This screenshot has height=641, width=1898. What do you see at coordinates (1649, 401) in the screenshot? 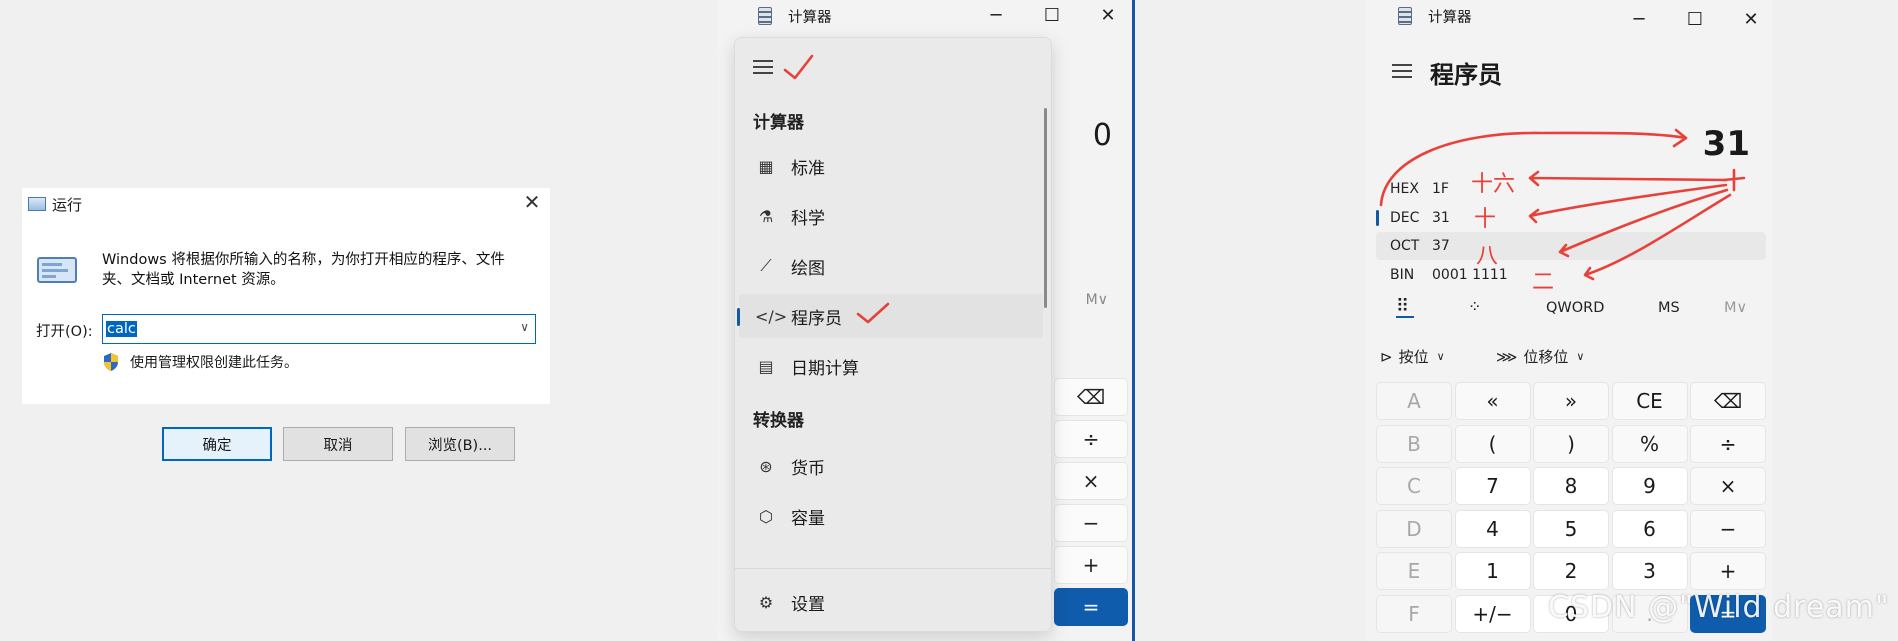
I see `key-0-3: CE` at bounding box center [1649, 401].